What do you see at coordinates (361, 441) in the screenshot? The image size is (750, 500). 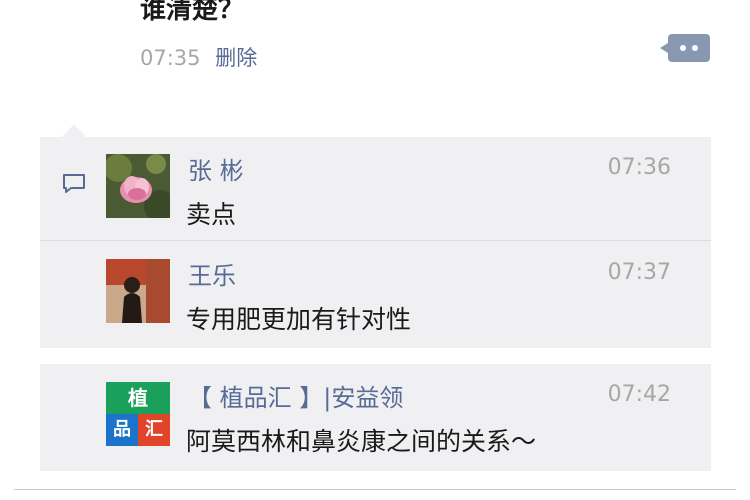 I see `comment-text: 阿莫西林和鼻炎康之间的关系～` at bounding box center [361, 441].